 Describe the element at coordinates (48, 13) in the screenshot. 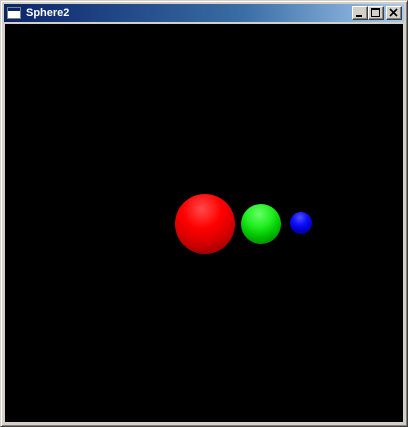

I see `window-title: Sphere2` at that location.